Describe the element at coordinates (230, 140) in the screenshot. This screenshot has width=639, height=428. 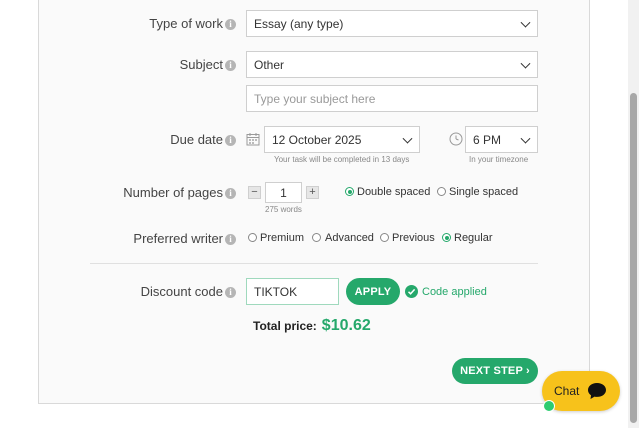
I see `due-date-info-icon: i` at that location.